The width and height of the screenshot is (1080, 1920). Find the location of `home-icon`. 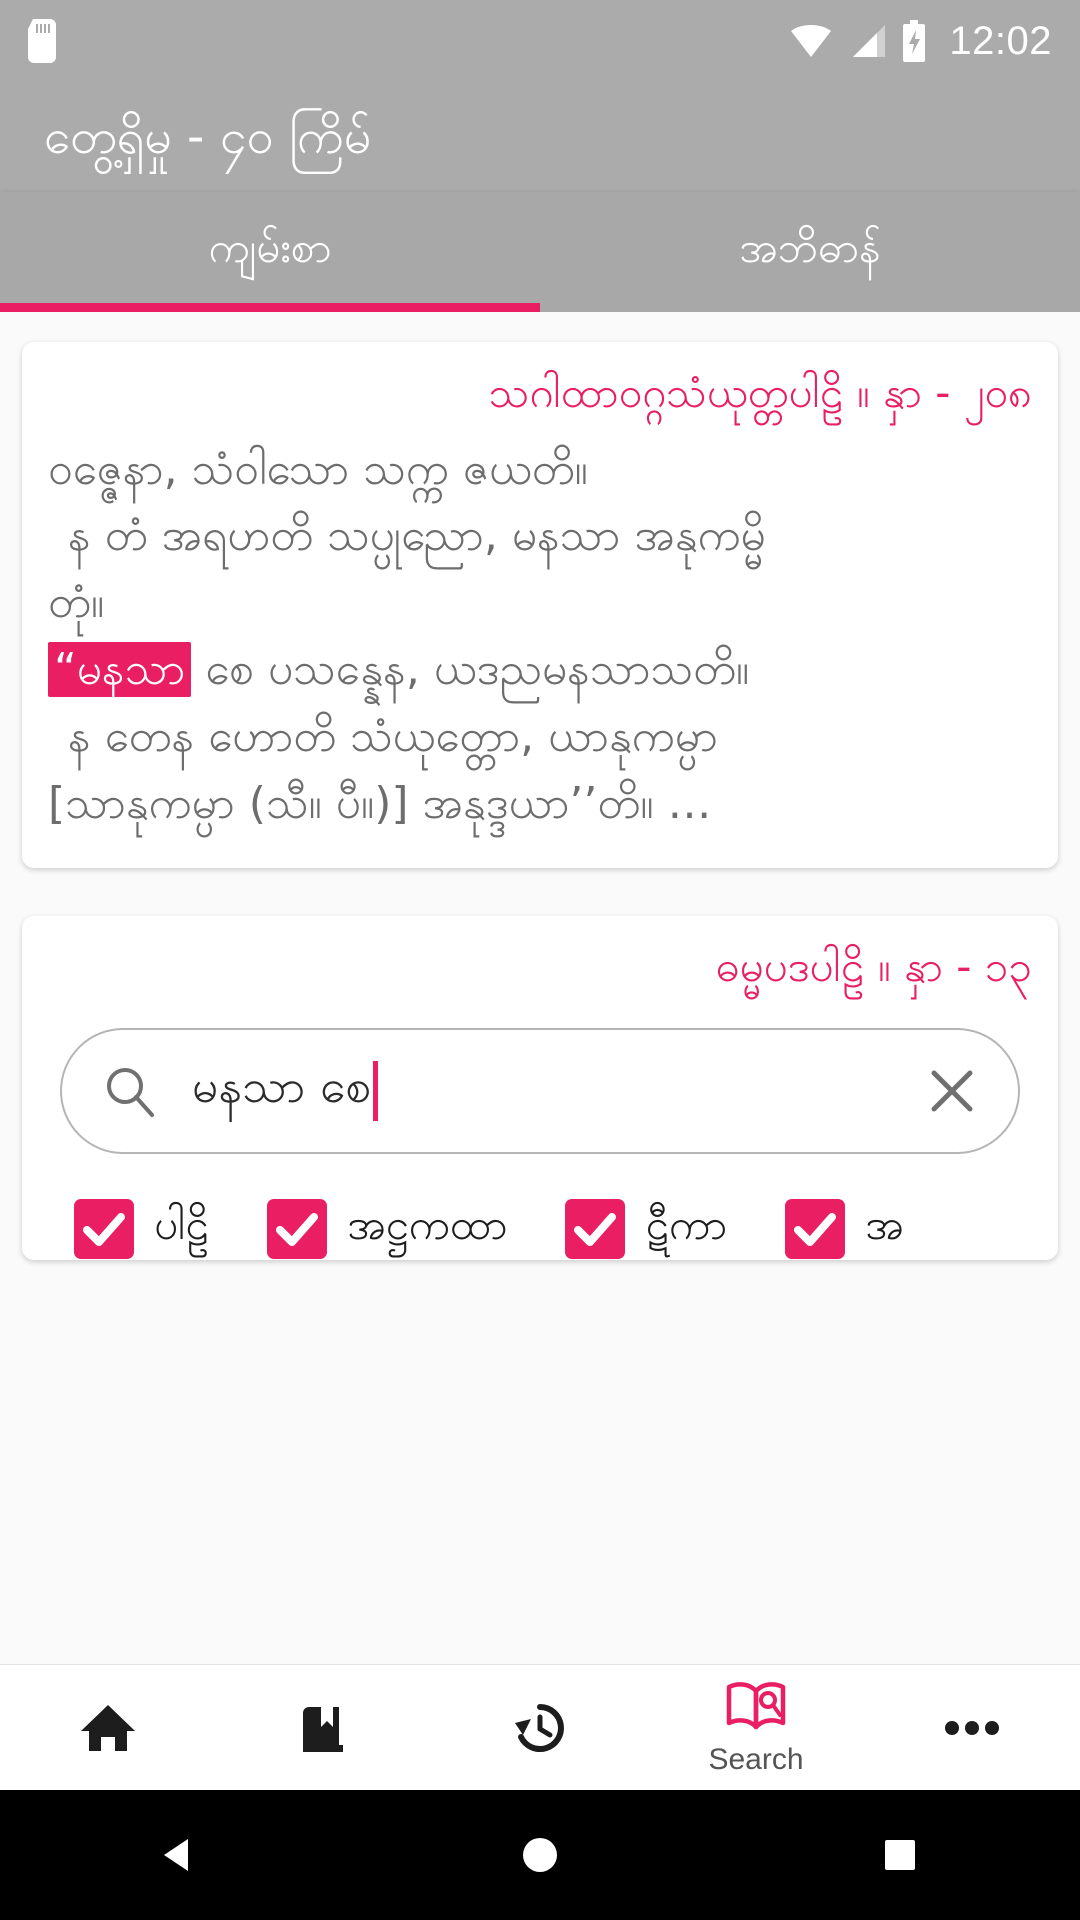

home-icon is located at coordinates (108, 1727).